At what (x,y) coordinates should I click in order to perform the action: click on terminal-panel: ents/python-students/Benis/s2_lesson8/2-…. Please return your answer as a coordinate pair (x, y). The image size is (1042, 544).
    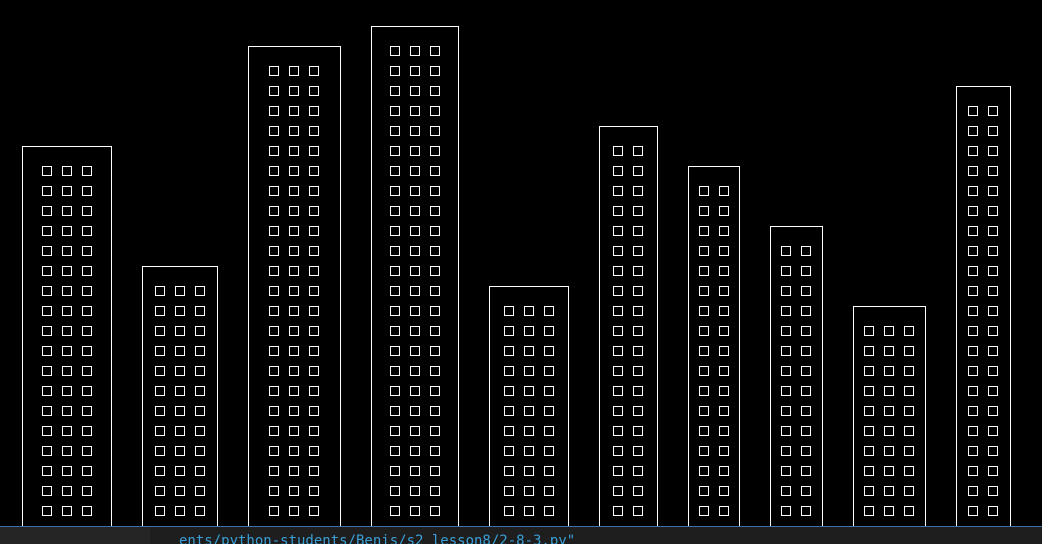
    Looking at the image, I should click on (521, 535).